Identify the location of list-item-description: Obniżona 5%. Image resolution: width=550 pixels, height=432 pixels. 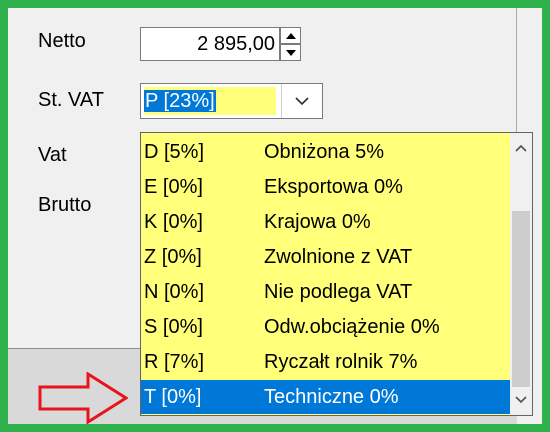
(324, 152).